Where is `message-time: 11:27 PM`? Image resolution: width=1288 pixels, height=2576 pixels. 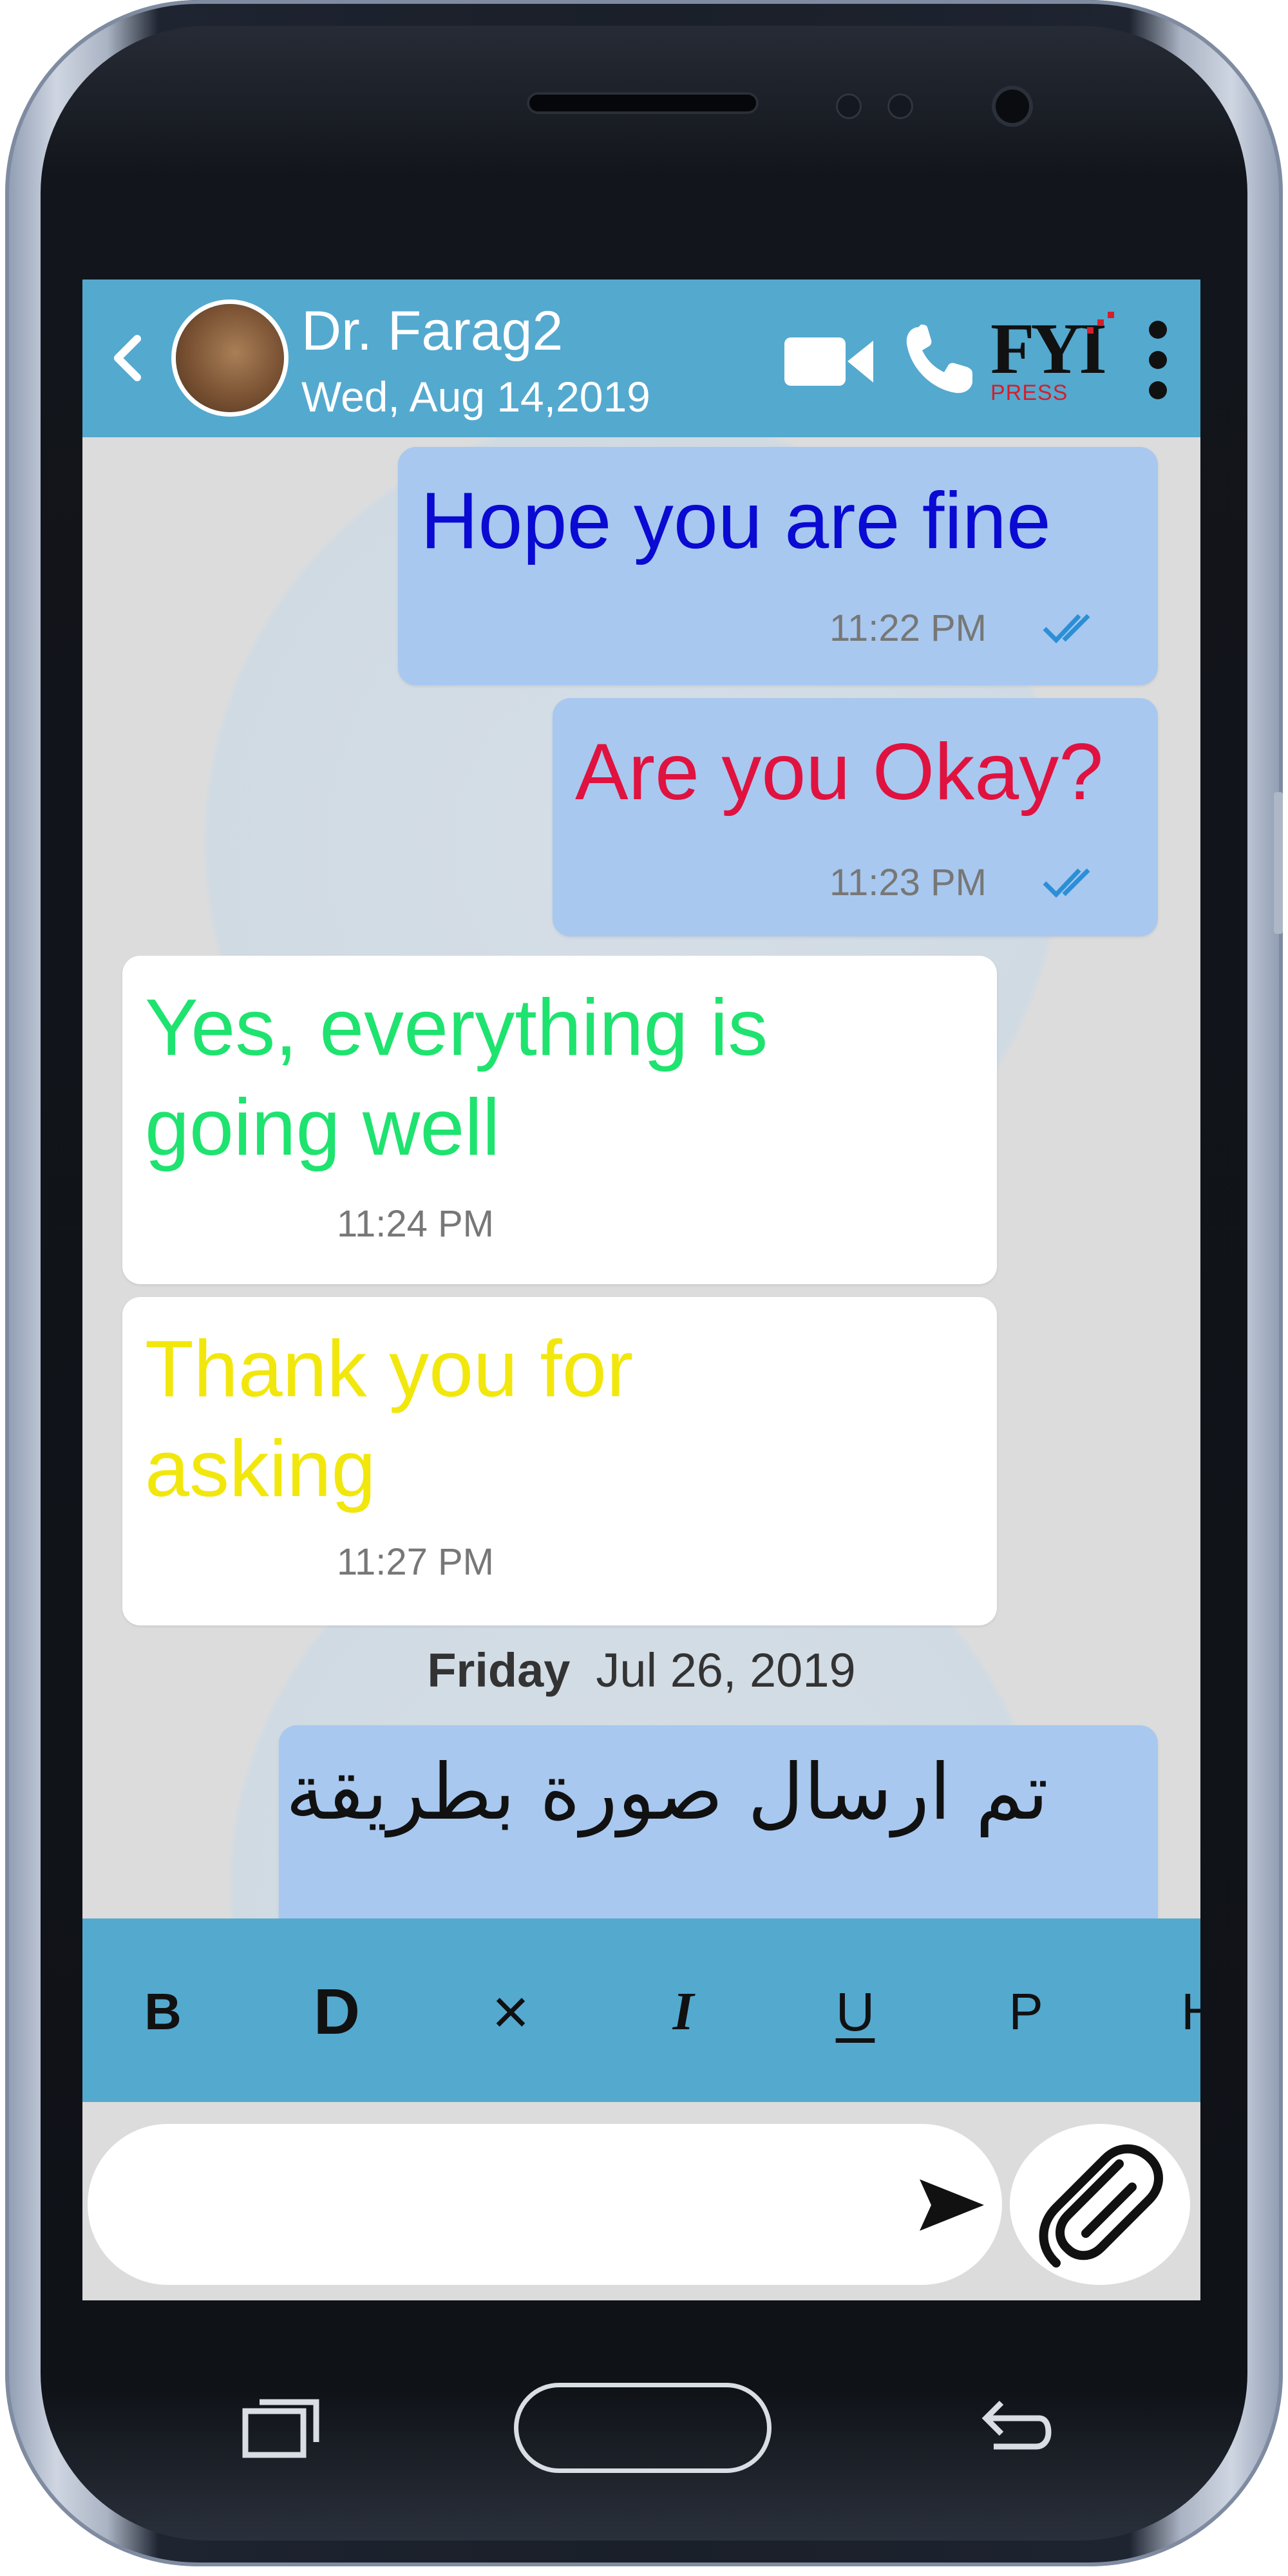 message-time: 11:27 PM is located at coordinates (415, 1562).